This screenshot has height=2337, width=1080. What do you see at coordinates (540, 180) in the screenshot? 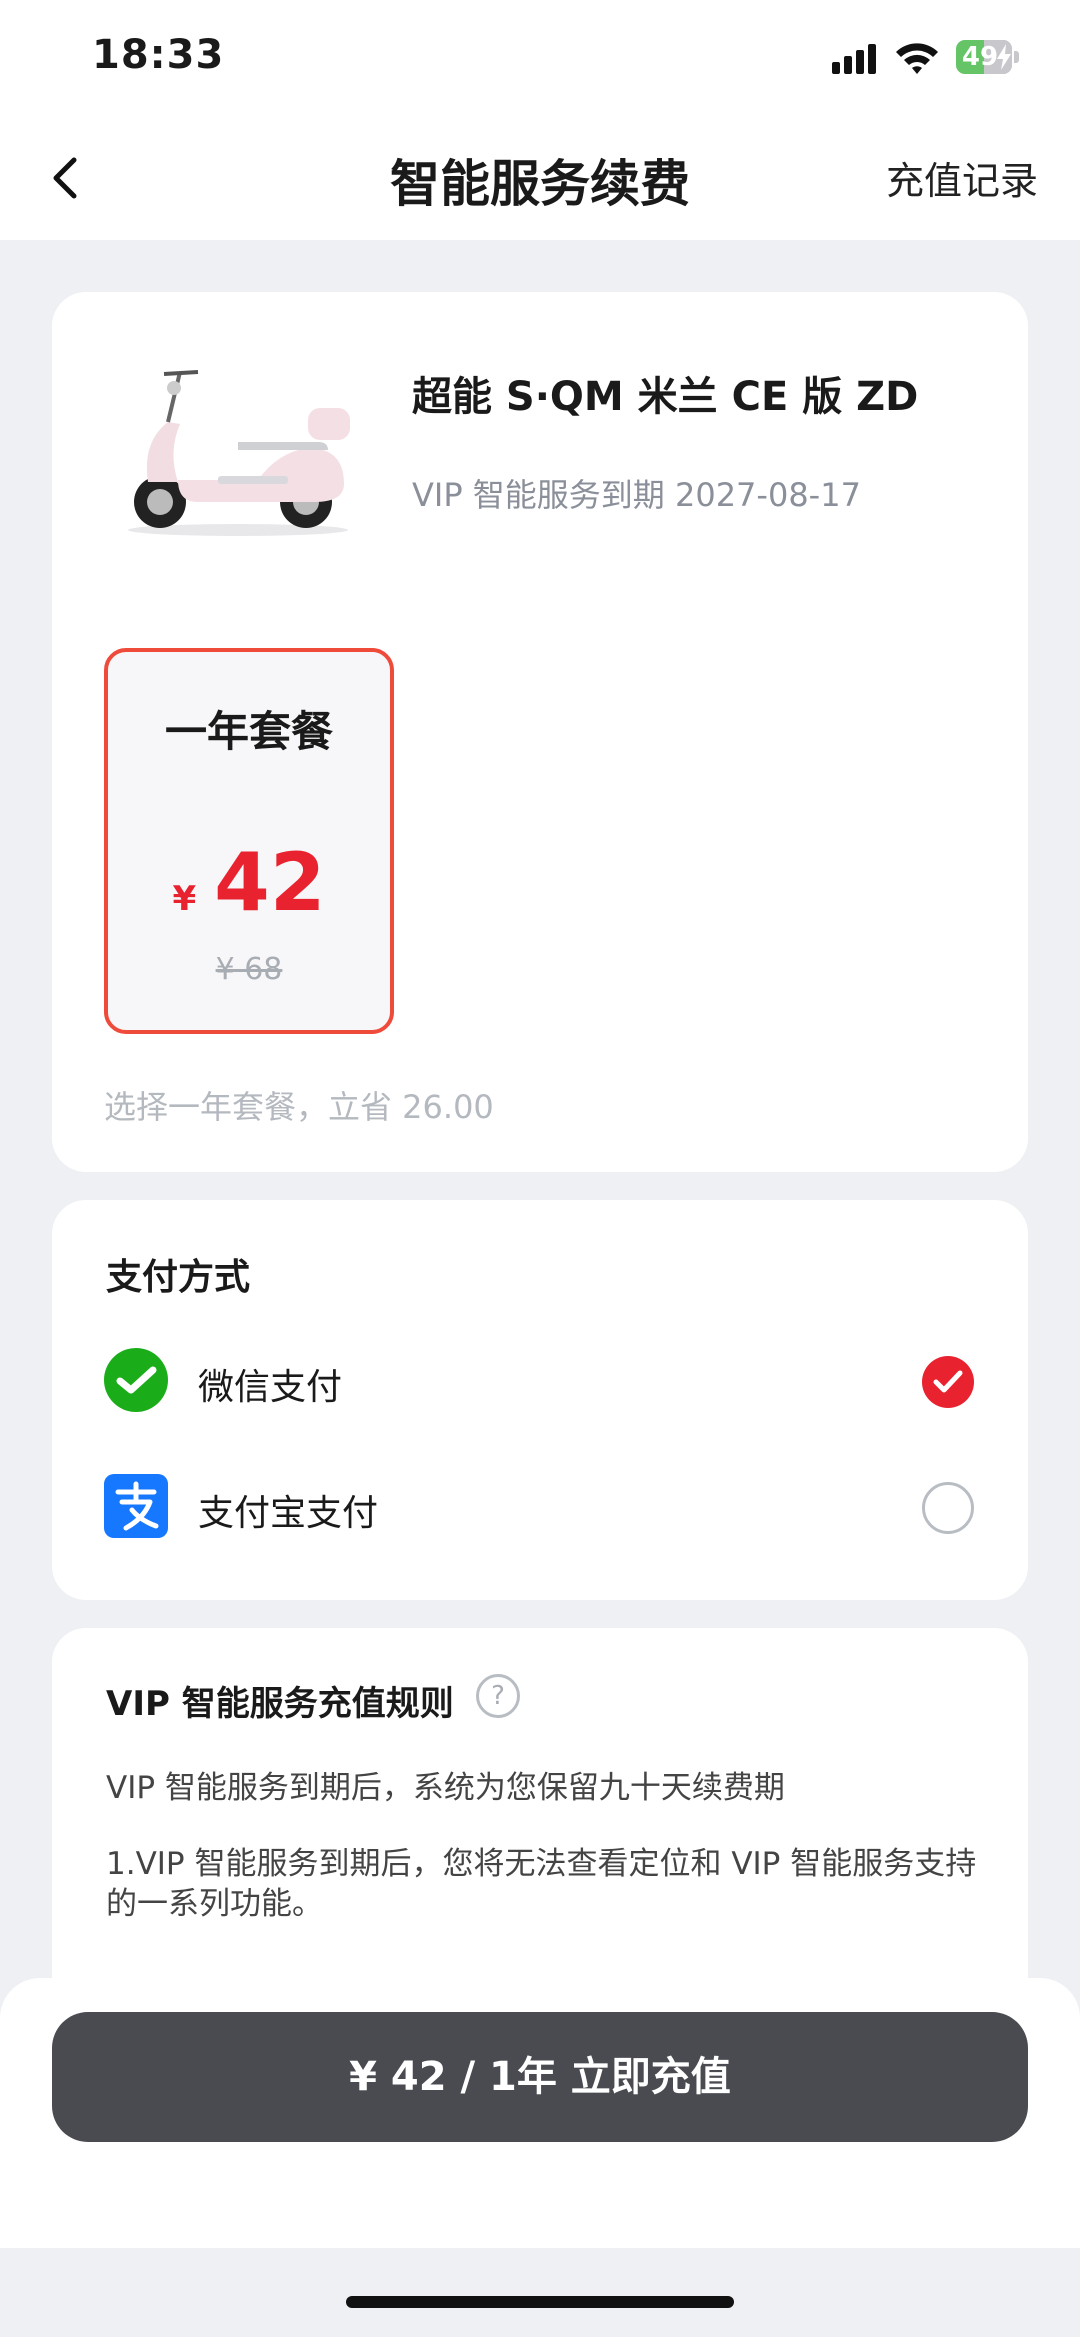
I see `nav-bar: 智能服务续费 充值记录` at bounding box center [540, 180].